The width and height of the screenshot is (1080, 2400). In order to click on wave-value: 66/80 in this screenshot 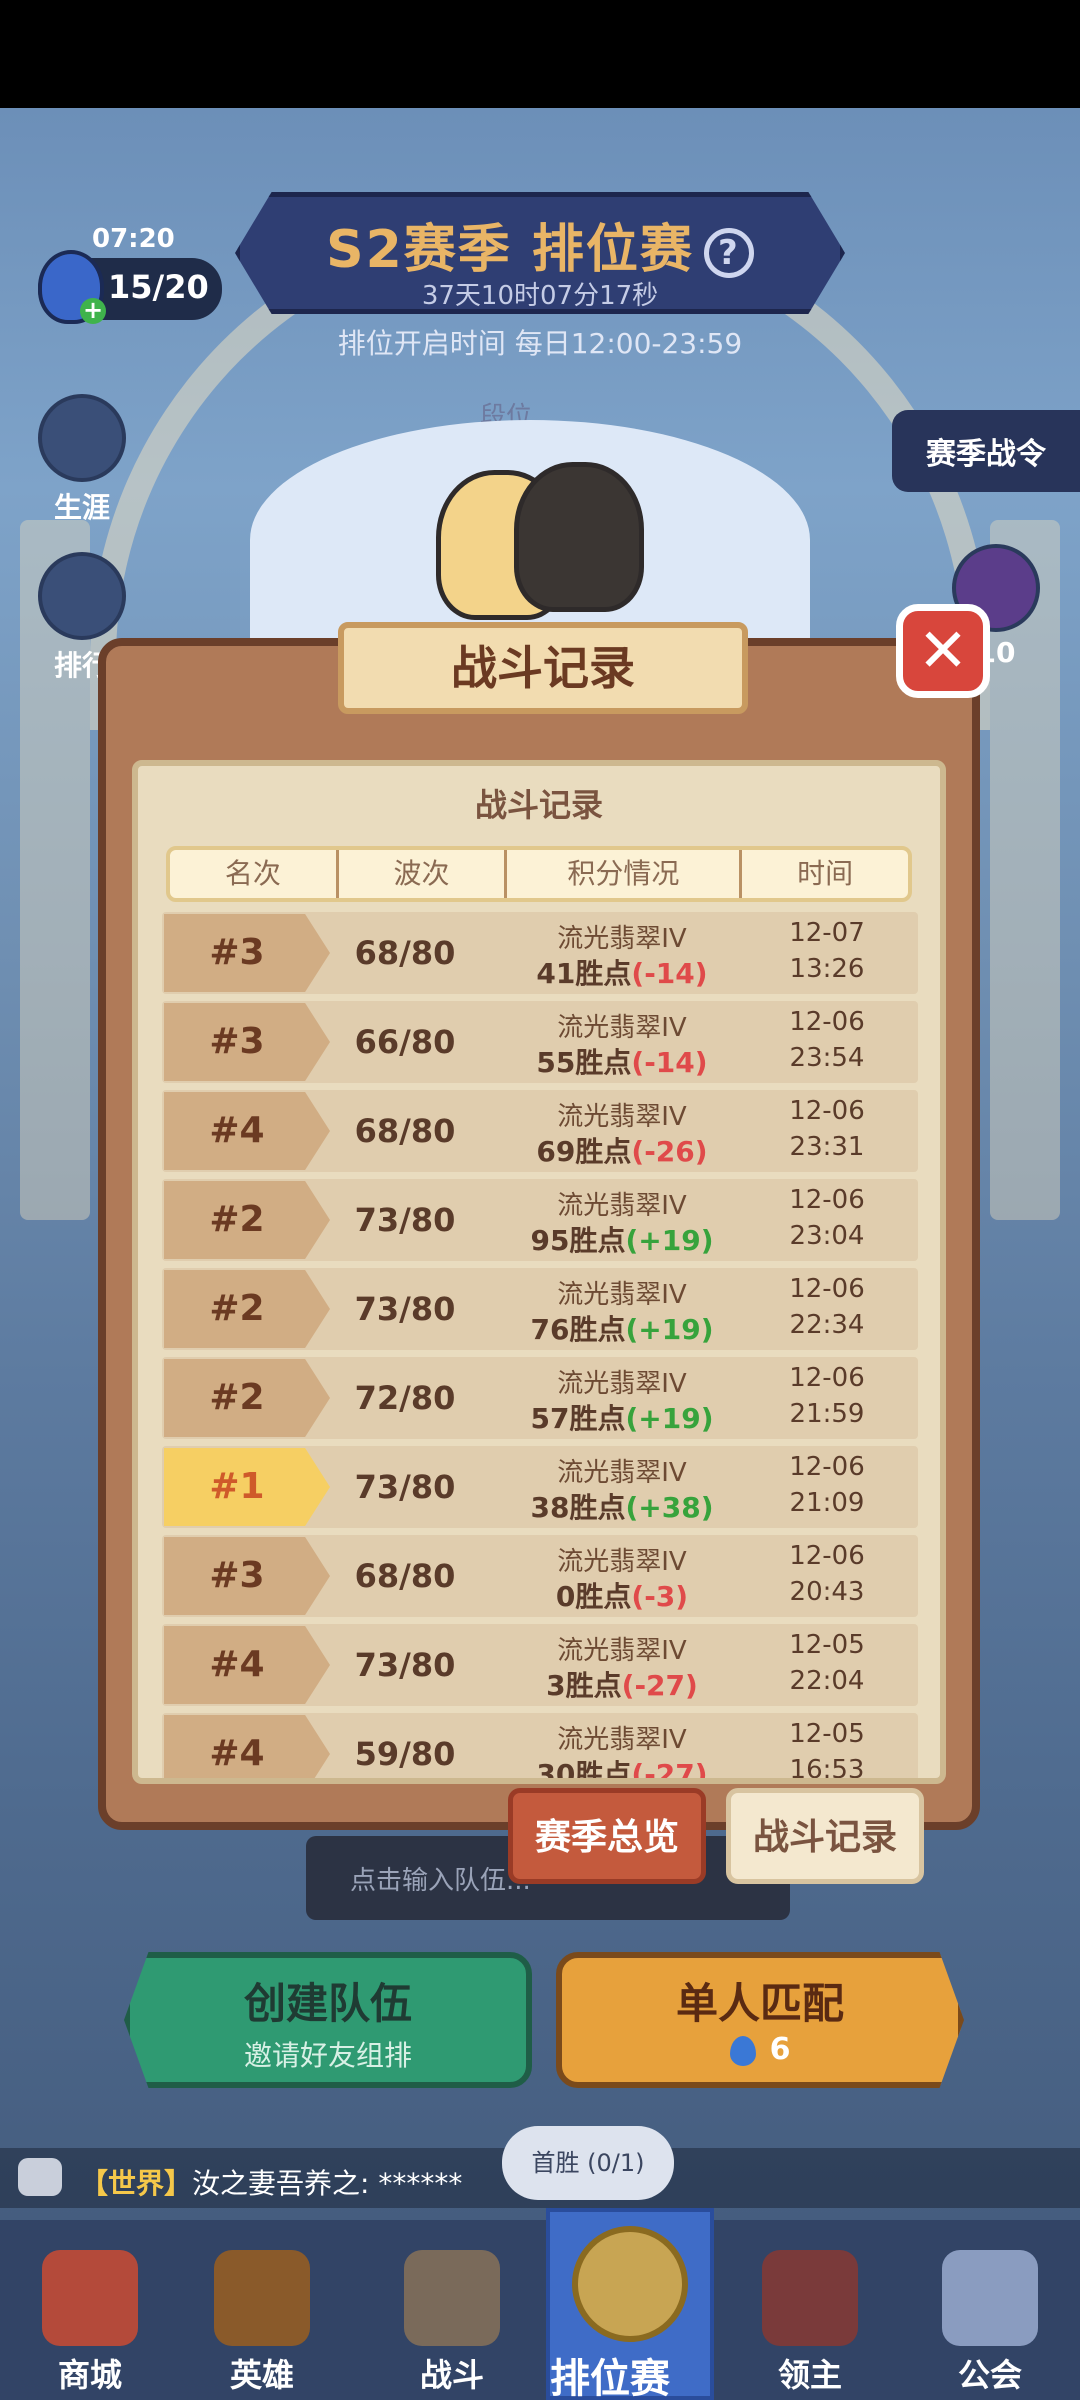, I will do `click(405, 1042)`.